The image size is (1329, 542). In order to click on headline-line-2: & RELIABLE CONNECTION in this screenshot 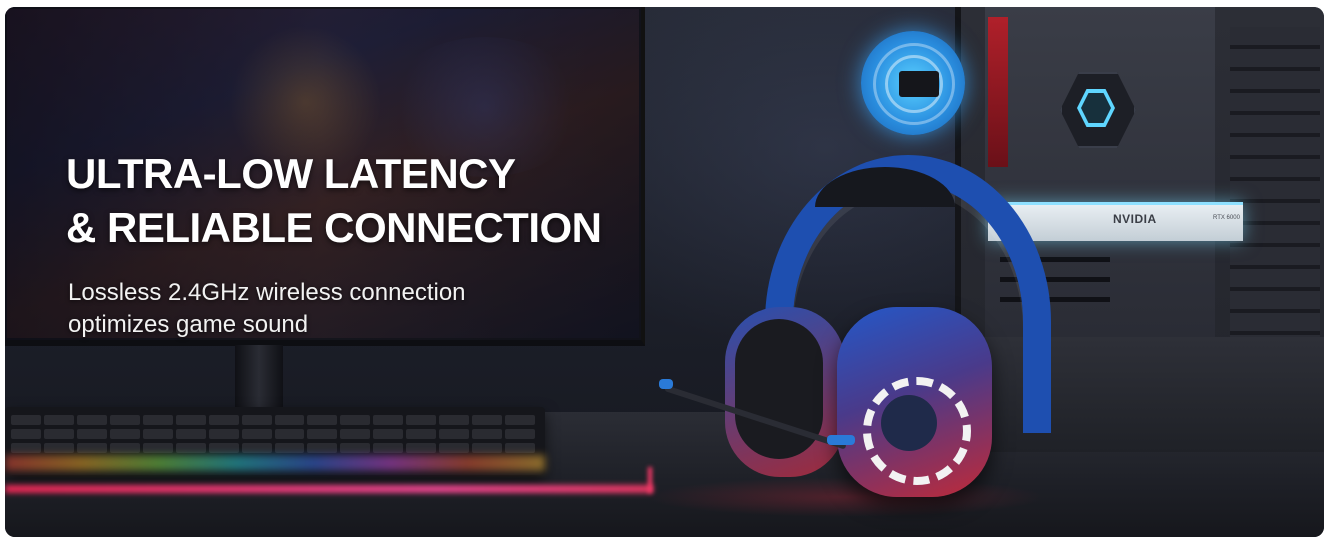, I will do `click(334, 227)`.